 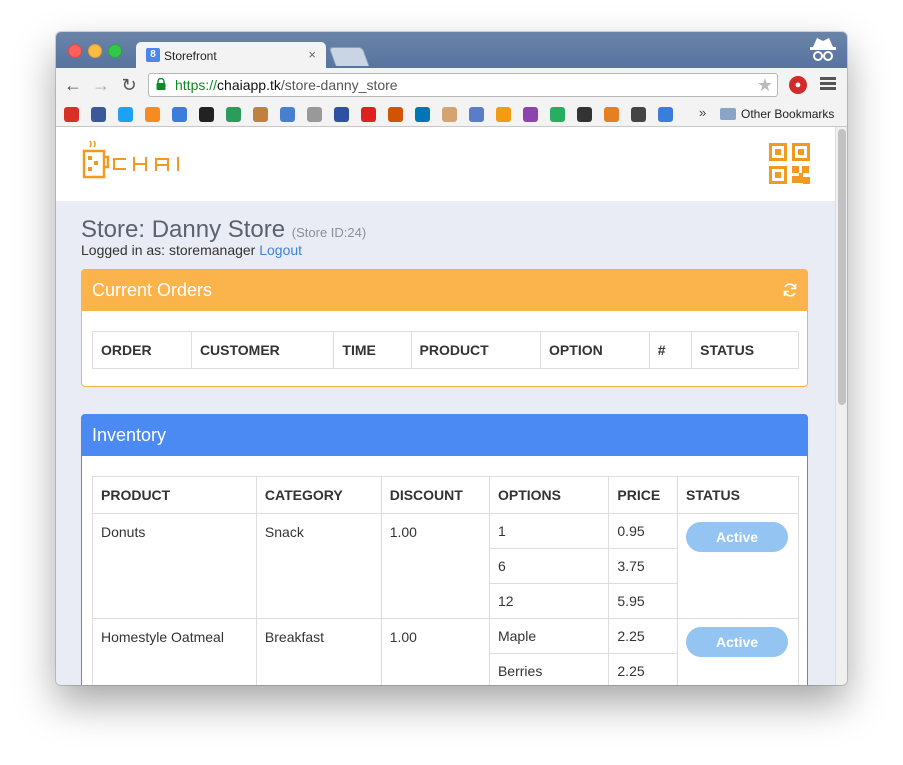 I want to click on new-tab-button, so click(x=349, y=56).